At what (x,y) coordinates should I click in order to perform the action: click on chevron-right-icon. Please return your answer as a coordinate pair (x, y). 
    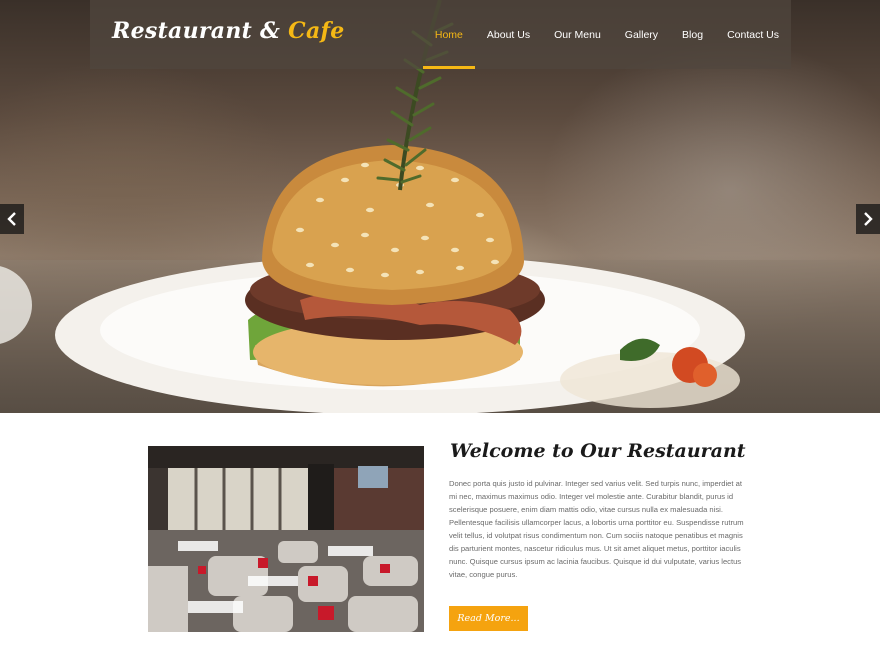
    Looking at the image, I should click on (868, 219).